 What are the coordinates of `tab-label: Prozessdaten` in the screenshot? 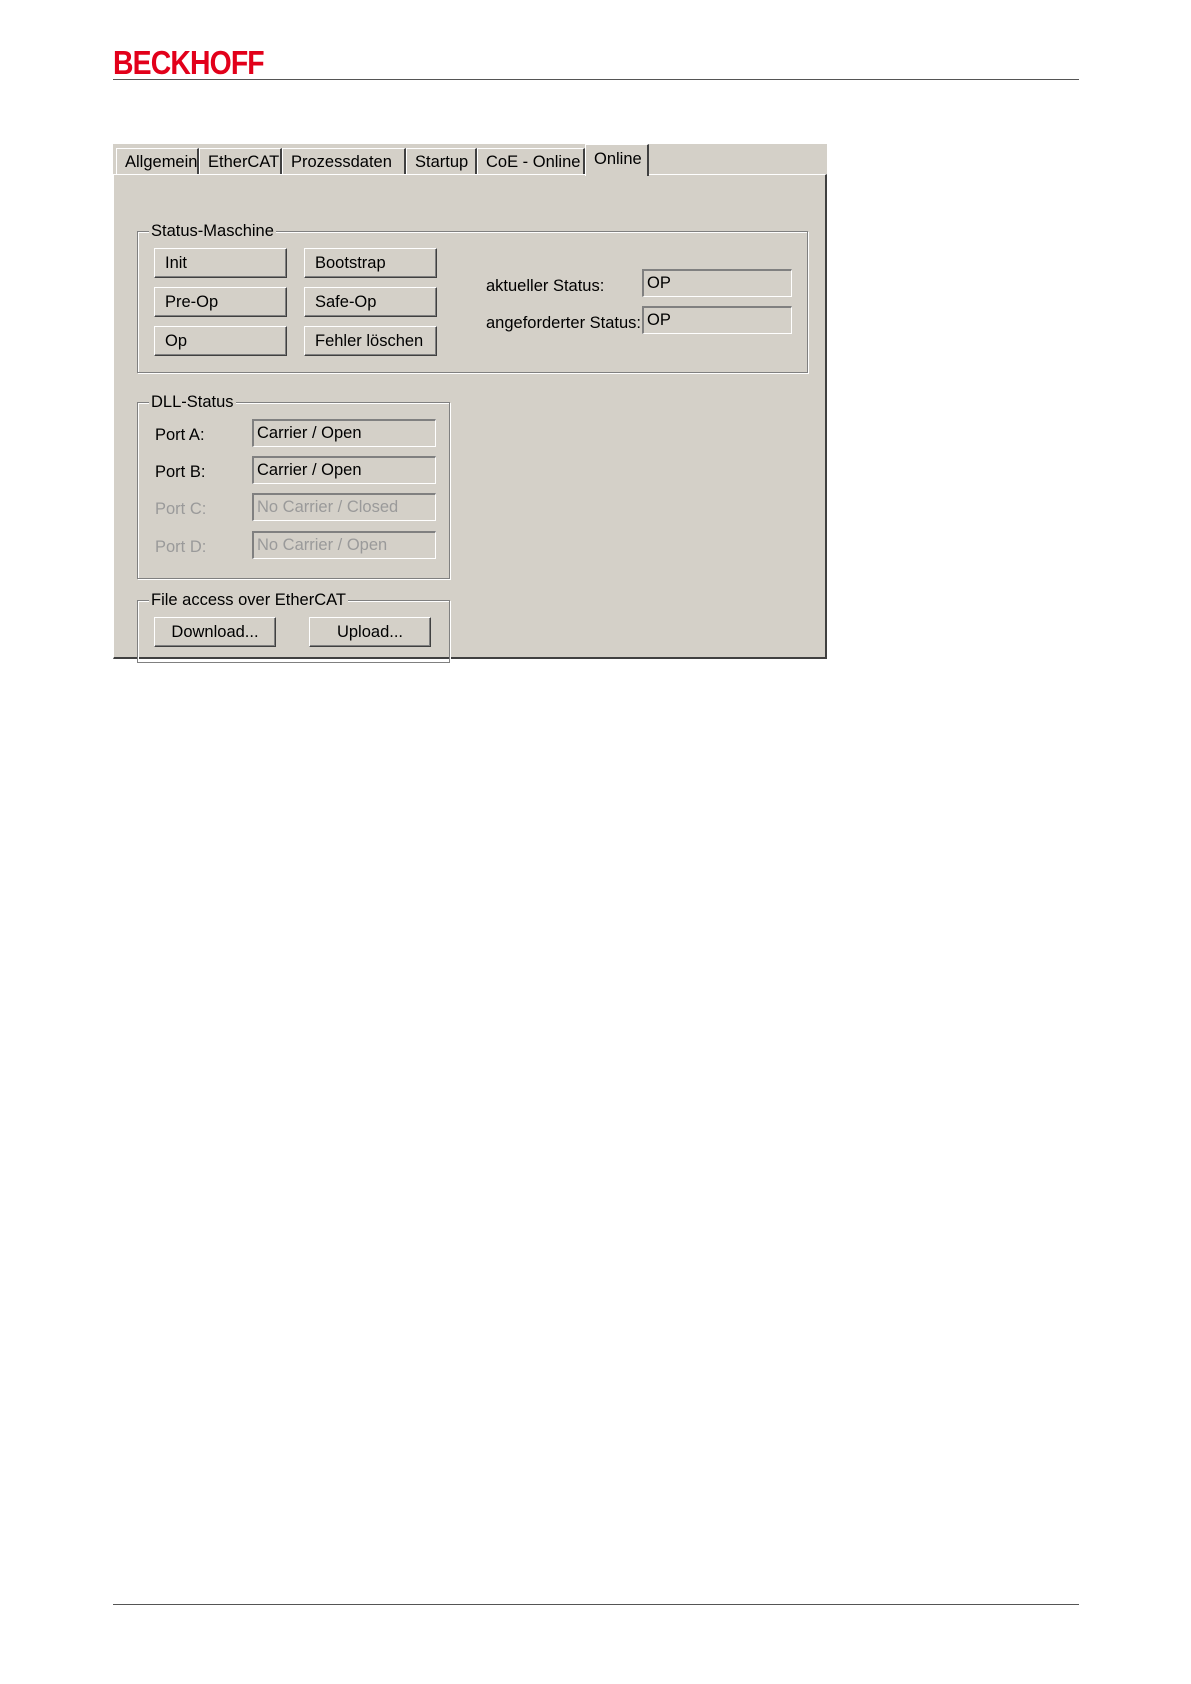 It's located at (341, 162).